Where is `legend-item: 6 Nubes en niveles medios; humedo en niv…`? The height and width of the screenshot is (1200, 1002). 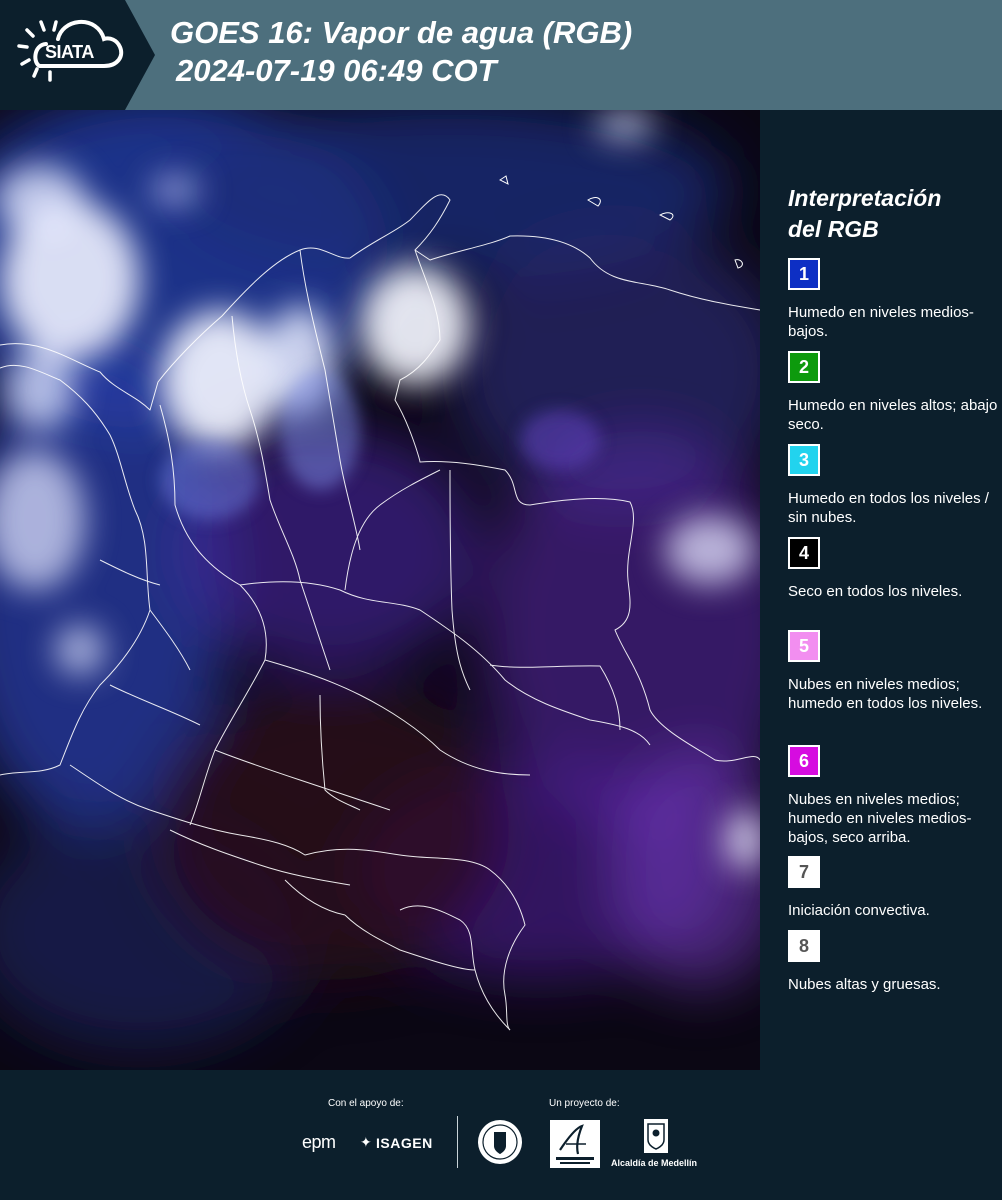 legend-item: 6 Nubes en niveles medios; humedo en niv… is located at coordinates (893, 796).